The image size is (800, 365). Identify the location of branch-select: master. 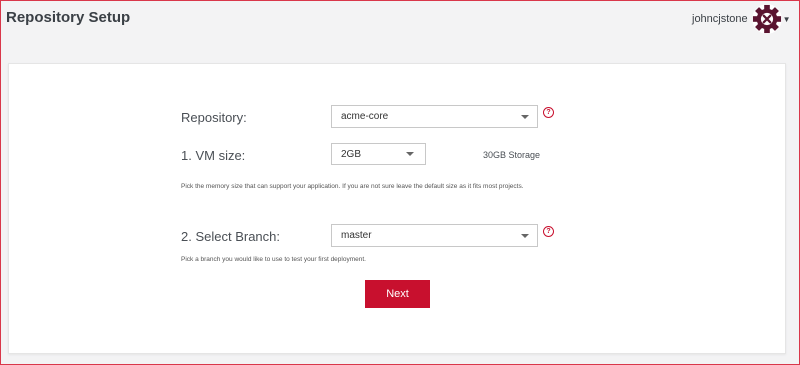
(434, 235).